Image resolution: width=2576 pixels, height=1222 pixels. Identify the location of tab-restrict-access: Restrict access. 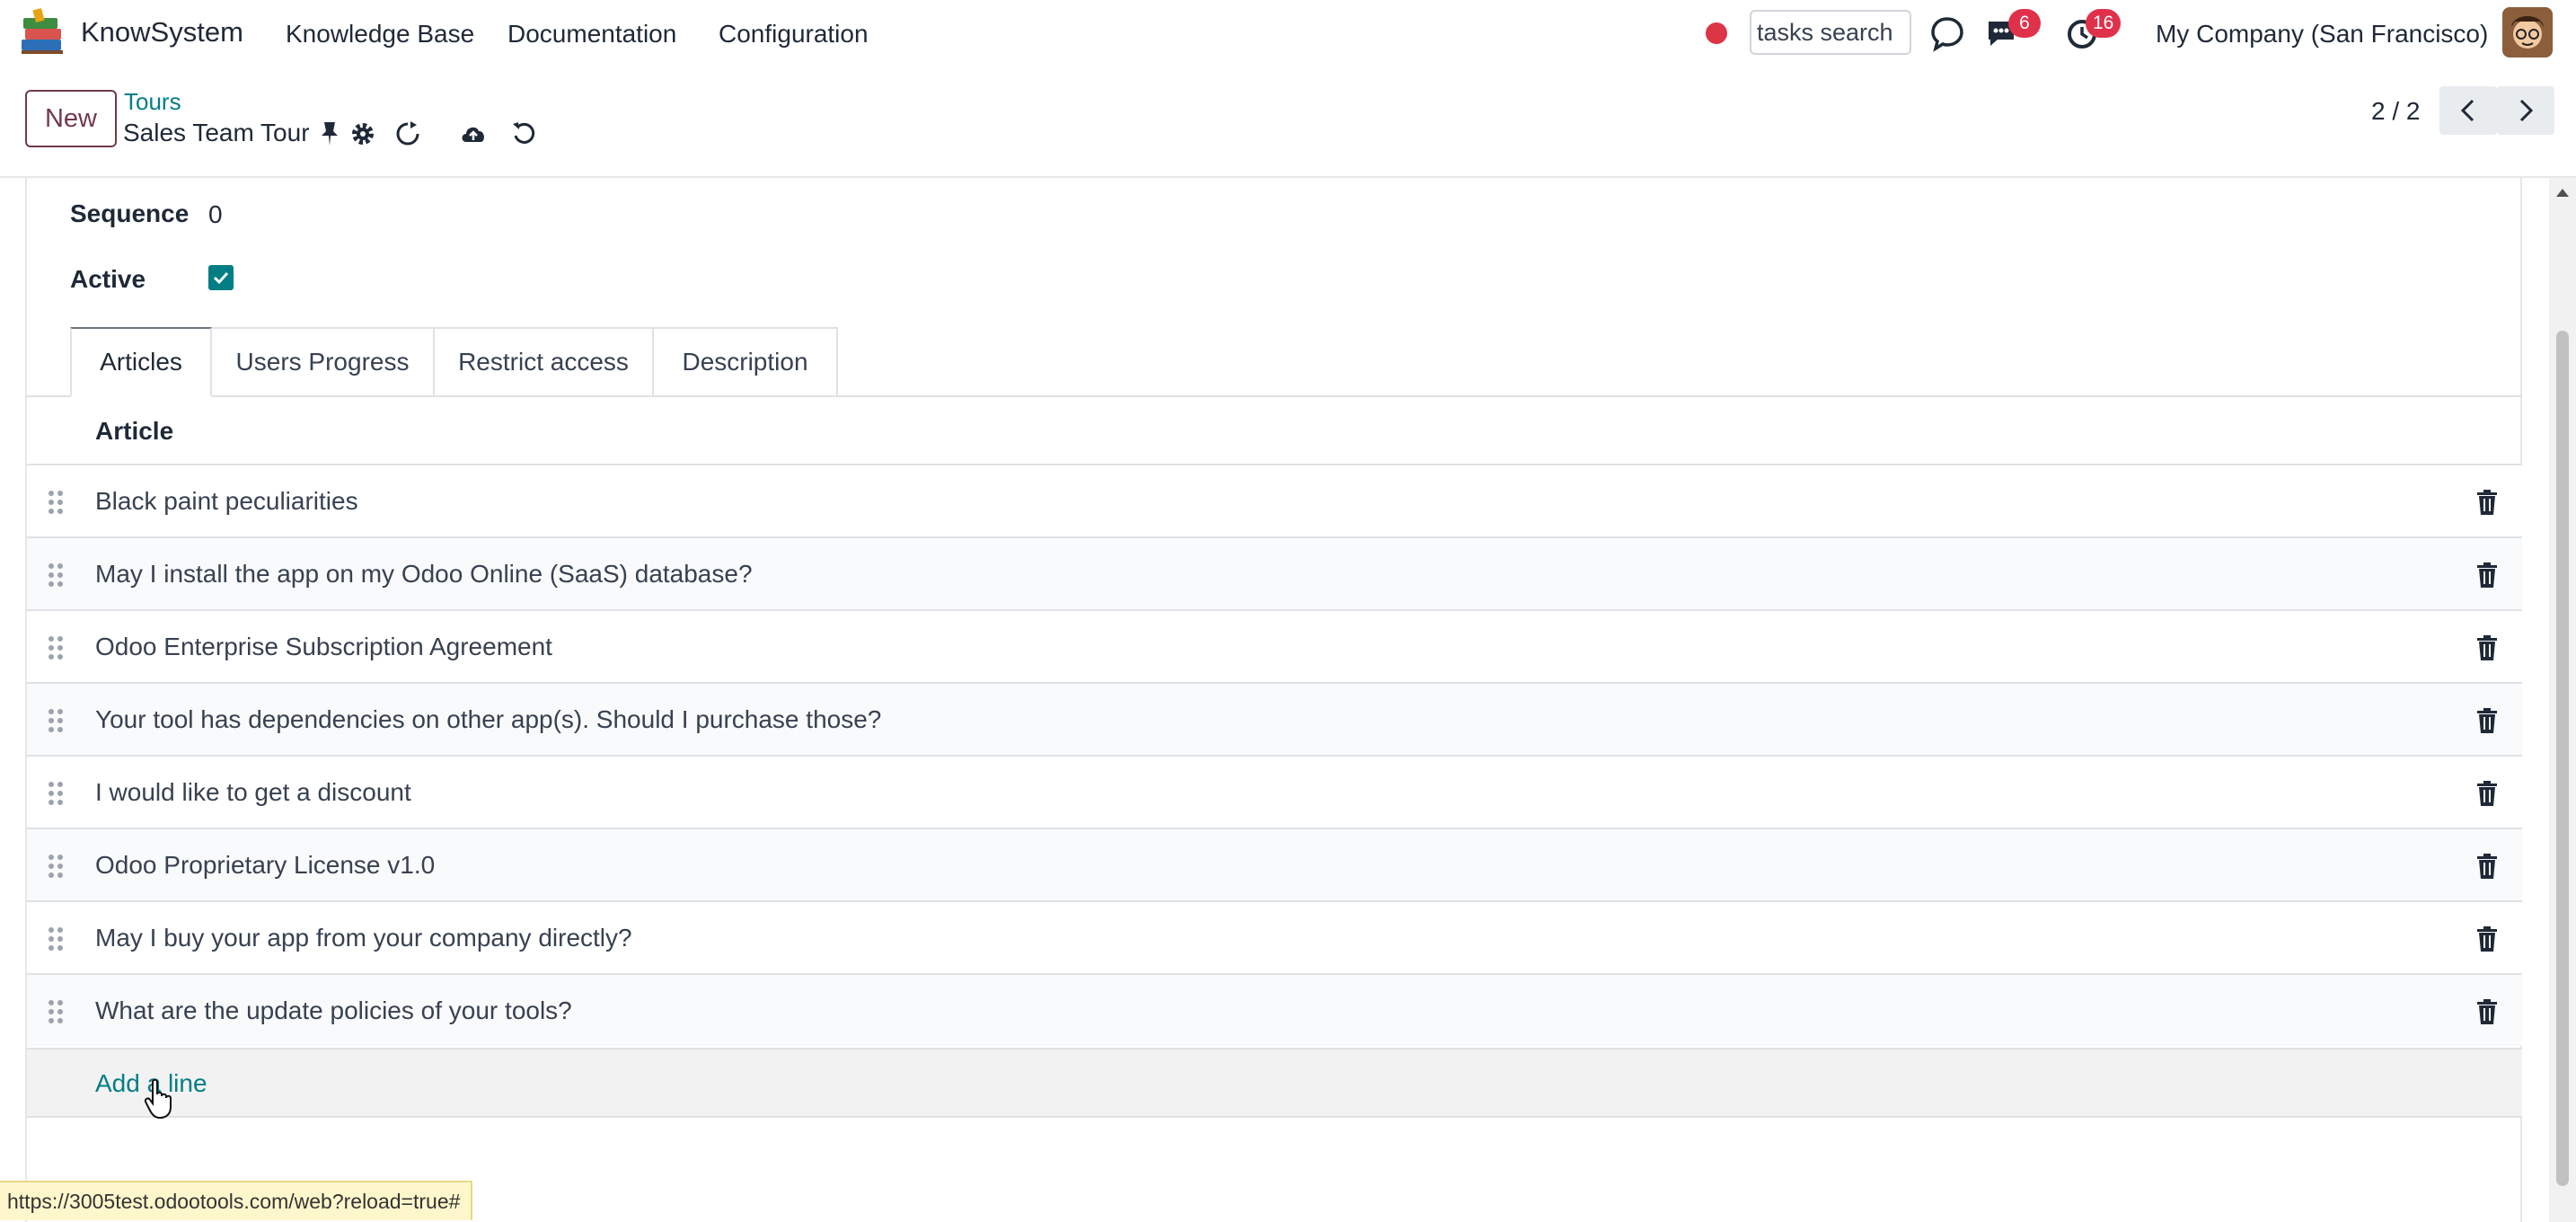
(543, 362).